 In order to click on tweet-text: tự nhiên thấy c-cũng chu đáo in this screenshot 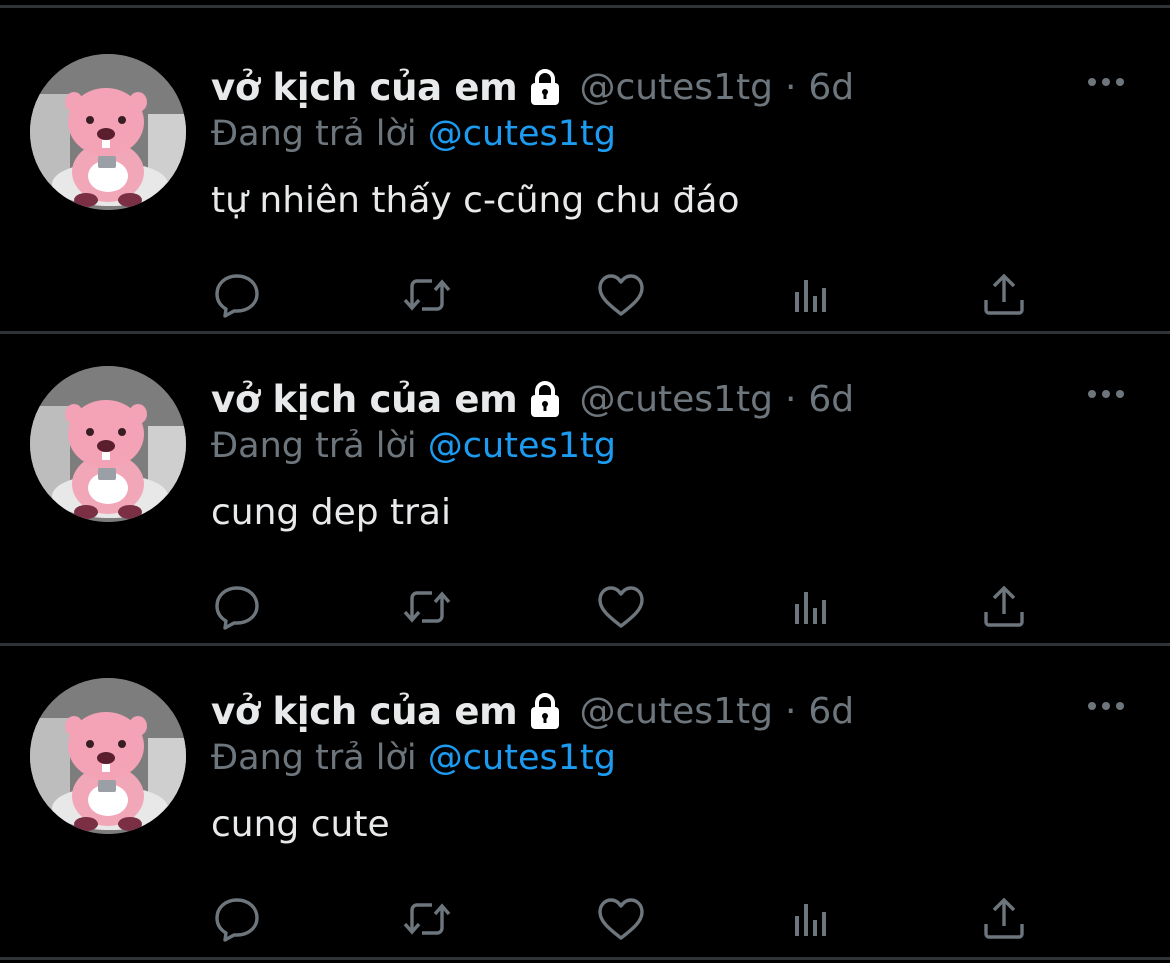, I will do `click(475, 200)`.